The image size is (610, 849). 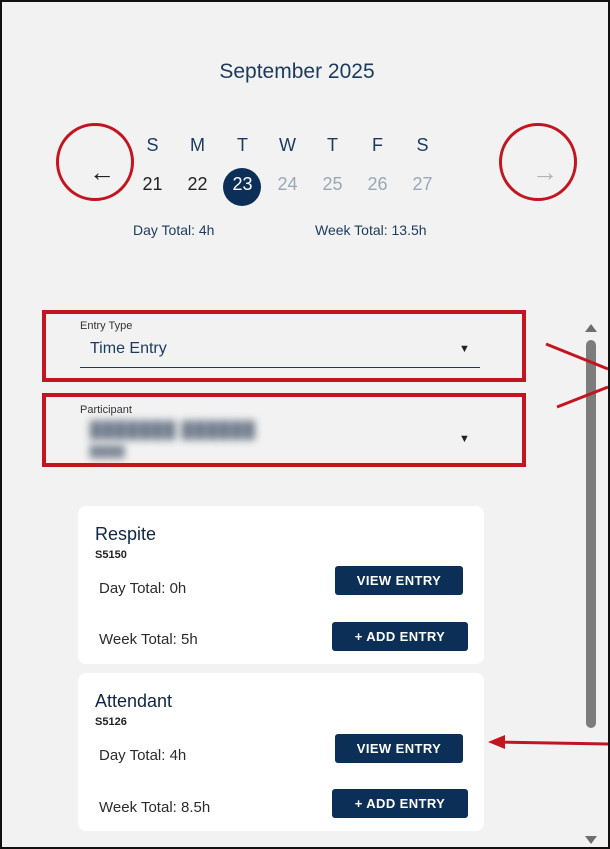 What do you see at coordinates (496, 742) in the screenshot?
I see `annotation-arrowhead-icon` at bounding box center [496, 742].